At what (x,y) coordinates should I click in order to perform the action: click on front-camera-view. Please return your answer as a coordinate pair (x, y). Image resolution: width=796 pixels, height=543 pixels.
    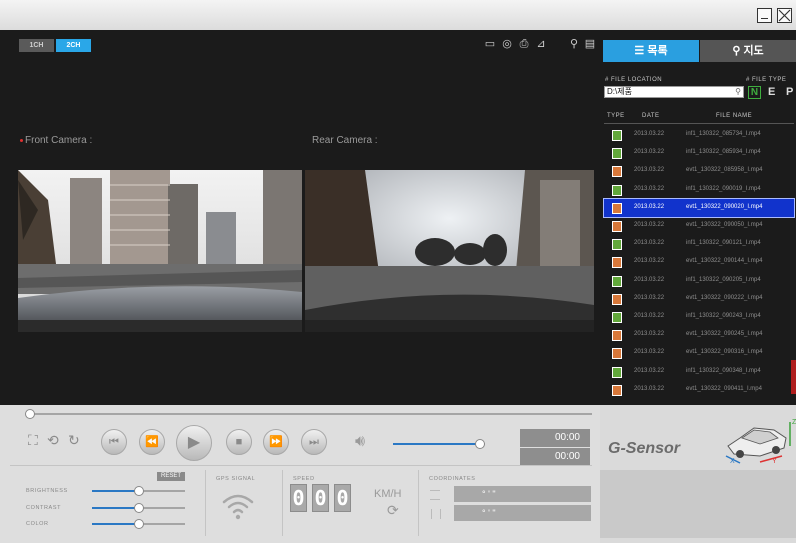
    Looking at the image, I should click on (160, 251).